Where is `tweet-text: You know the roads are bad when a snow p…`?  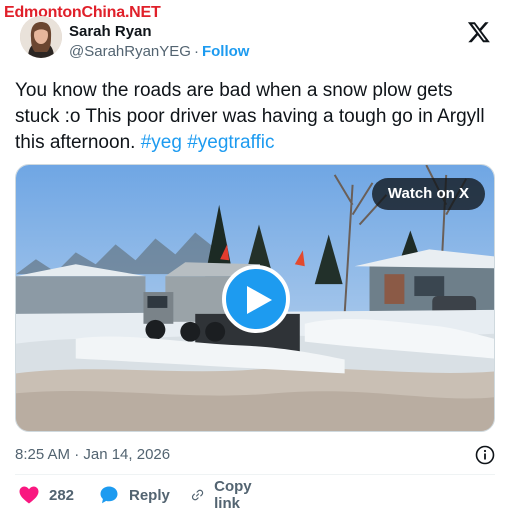
tweet-text: You know the roads are bad when a snow p… is located at coordinates (257, 117).